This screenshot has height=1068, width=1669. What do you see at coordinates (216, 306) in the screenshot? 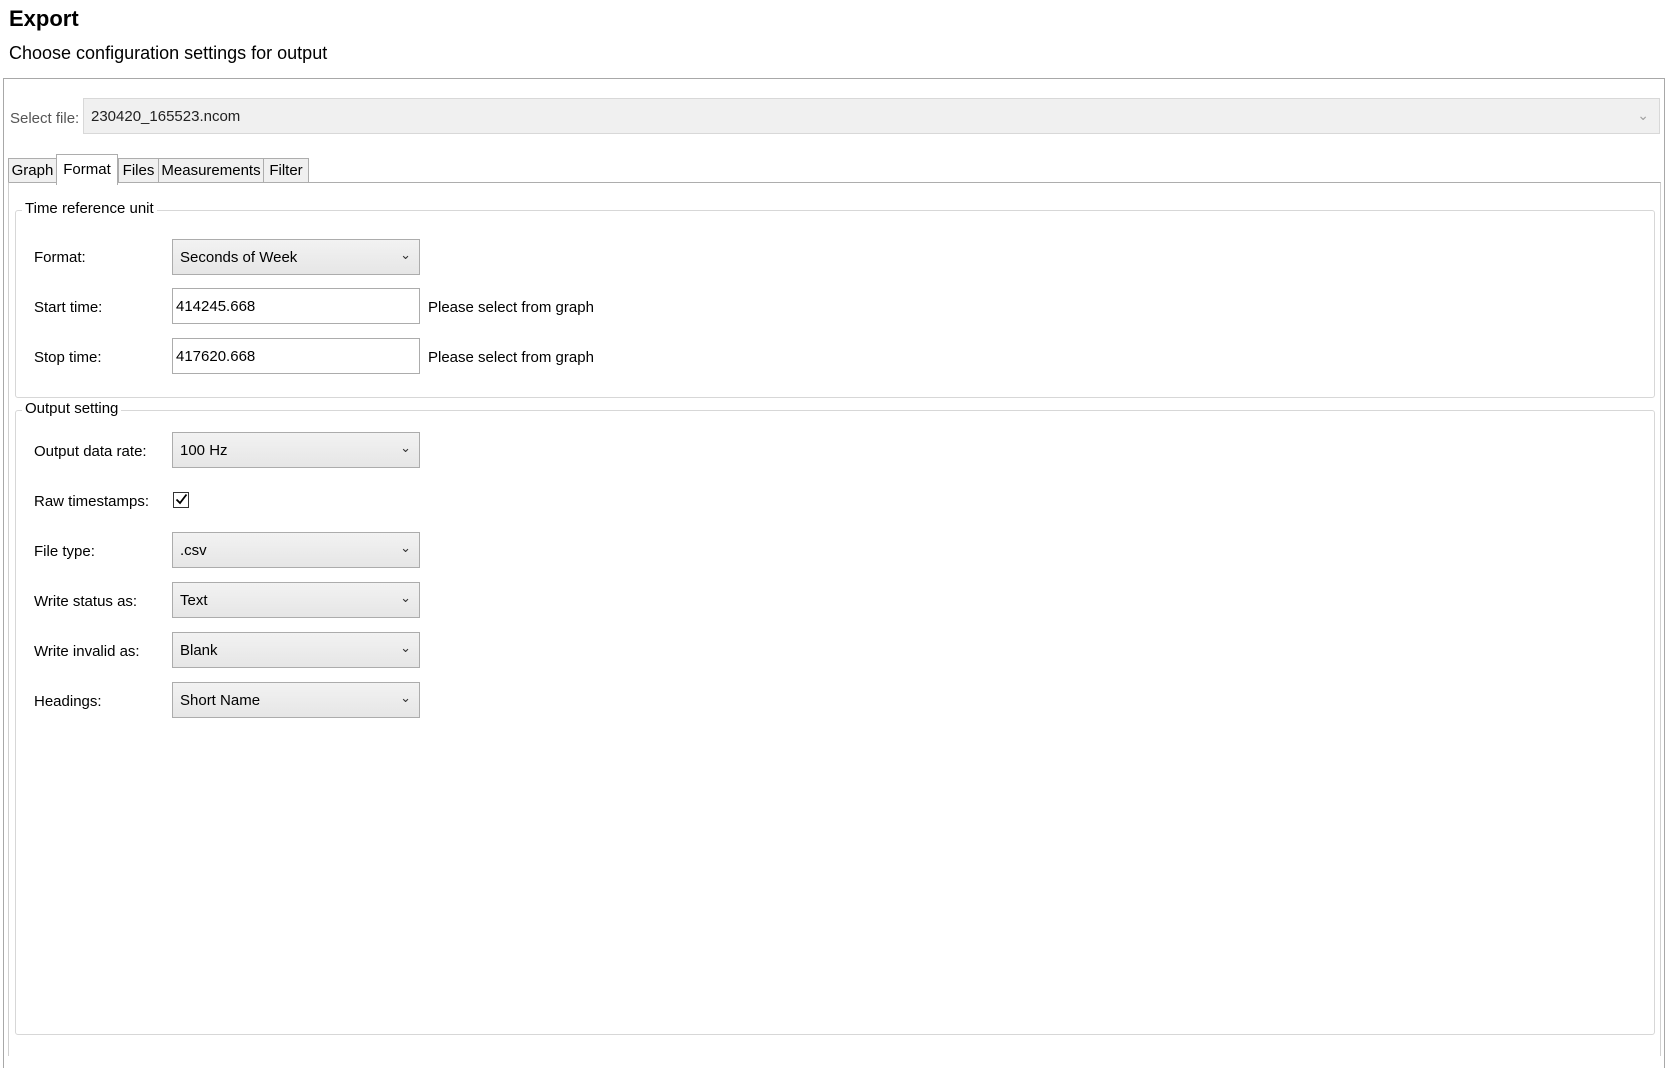
I see `start-time-value: 414245.668` at bounding box center [216, 306].